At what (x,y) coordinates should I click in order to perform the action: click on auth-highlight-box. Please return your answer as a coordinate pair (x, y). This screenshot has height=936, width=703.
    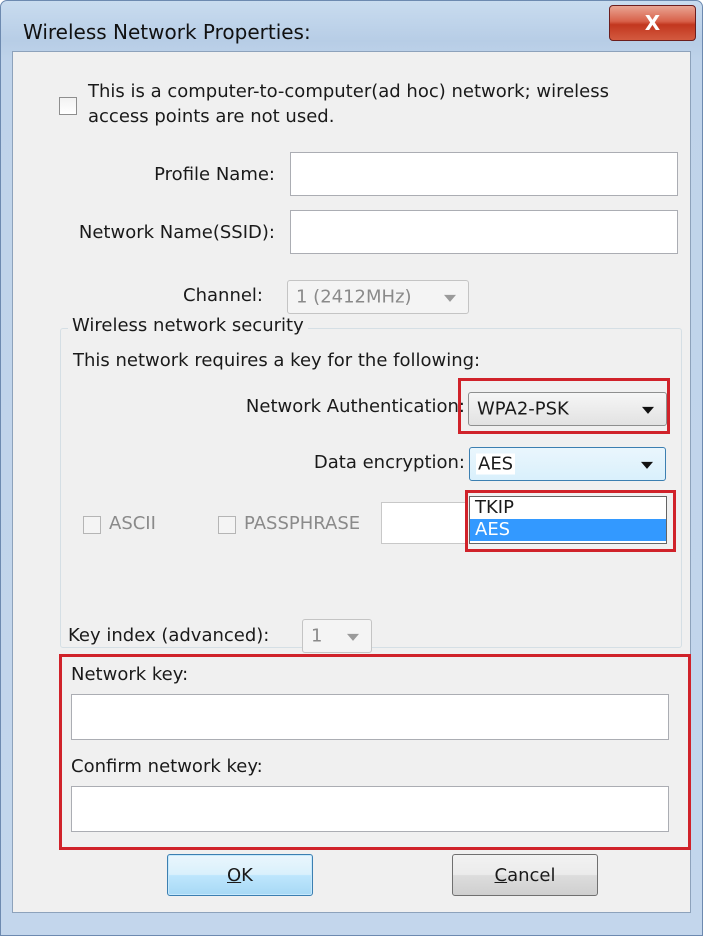
    Looking at the image, I should click on (564, 406).